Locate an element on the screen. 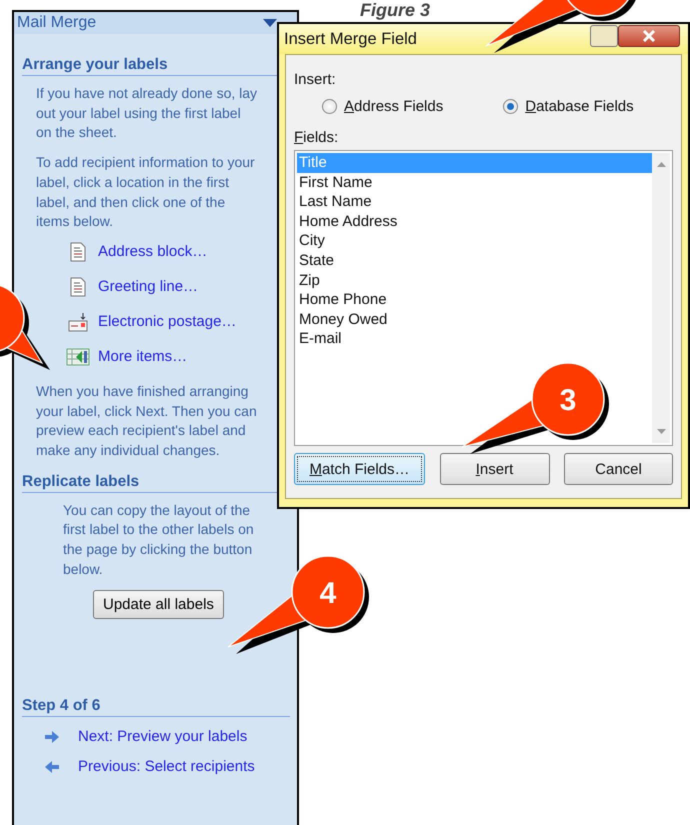 This screenshot has height=825, width=690. pane-title: Mail Merge is located at coordinates (56, 23).